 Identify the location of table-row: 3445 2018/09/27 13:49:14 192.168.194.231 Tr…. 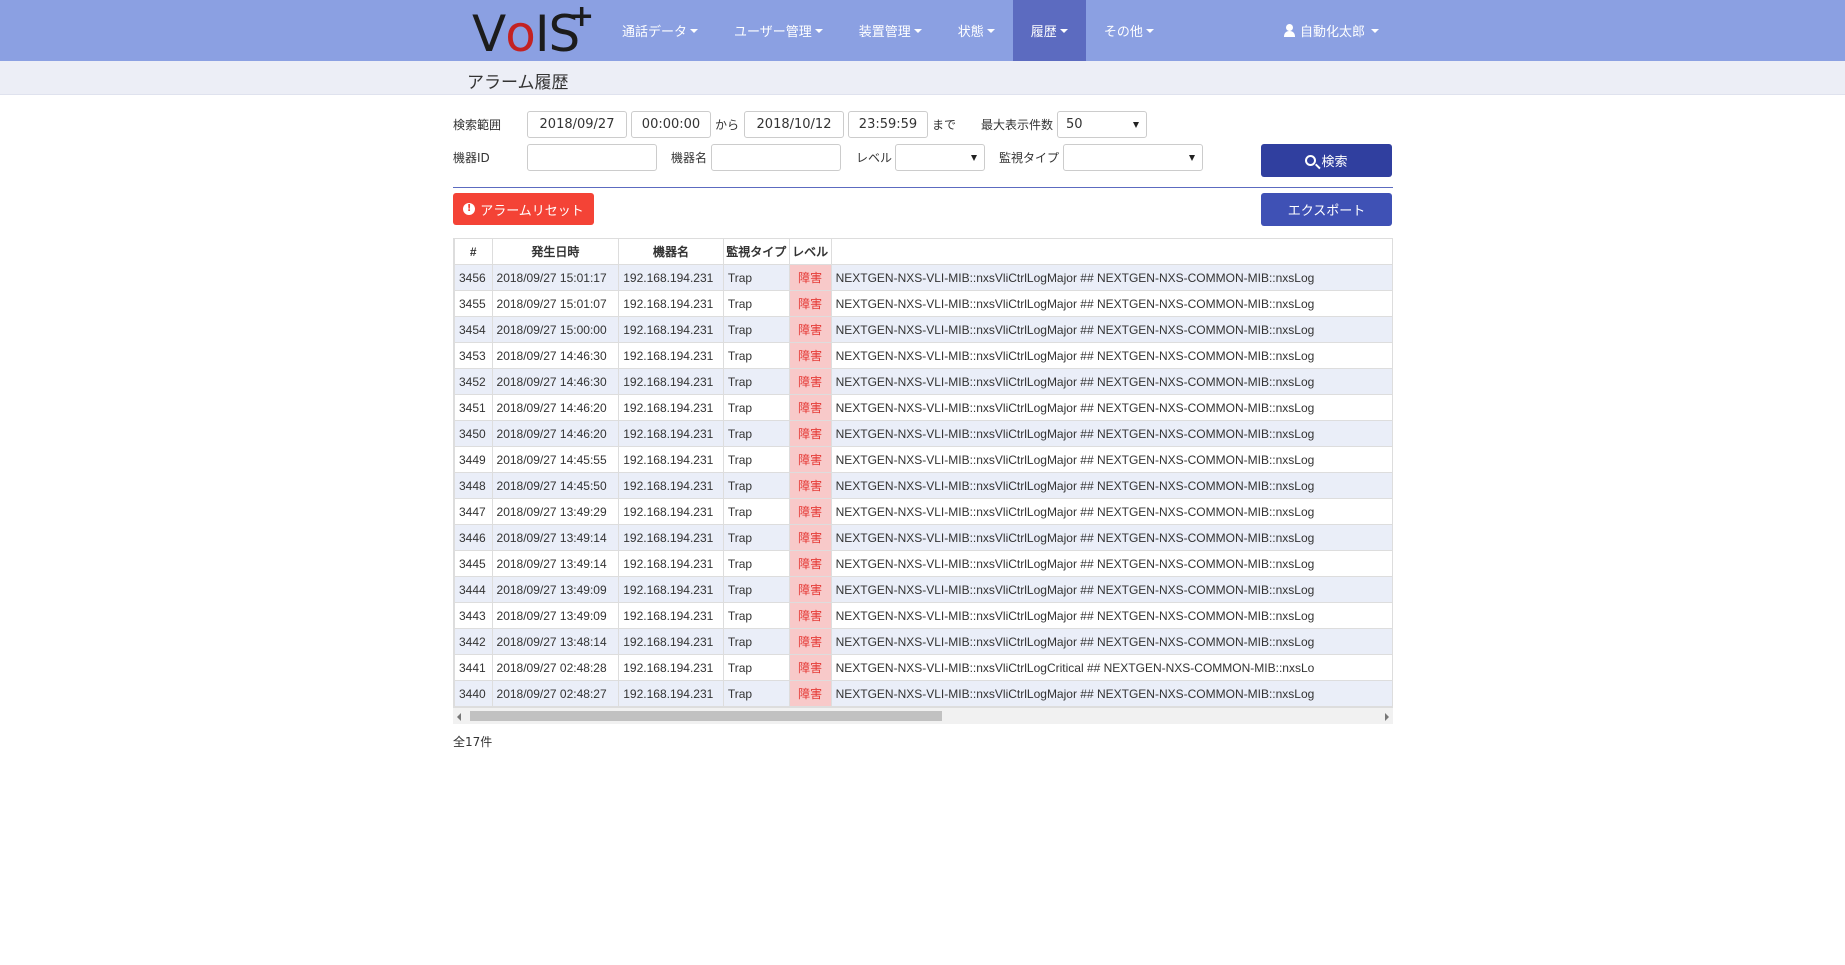
(923, 563).